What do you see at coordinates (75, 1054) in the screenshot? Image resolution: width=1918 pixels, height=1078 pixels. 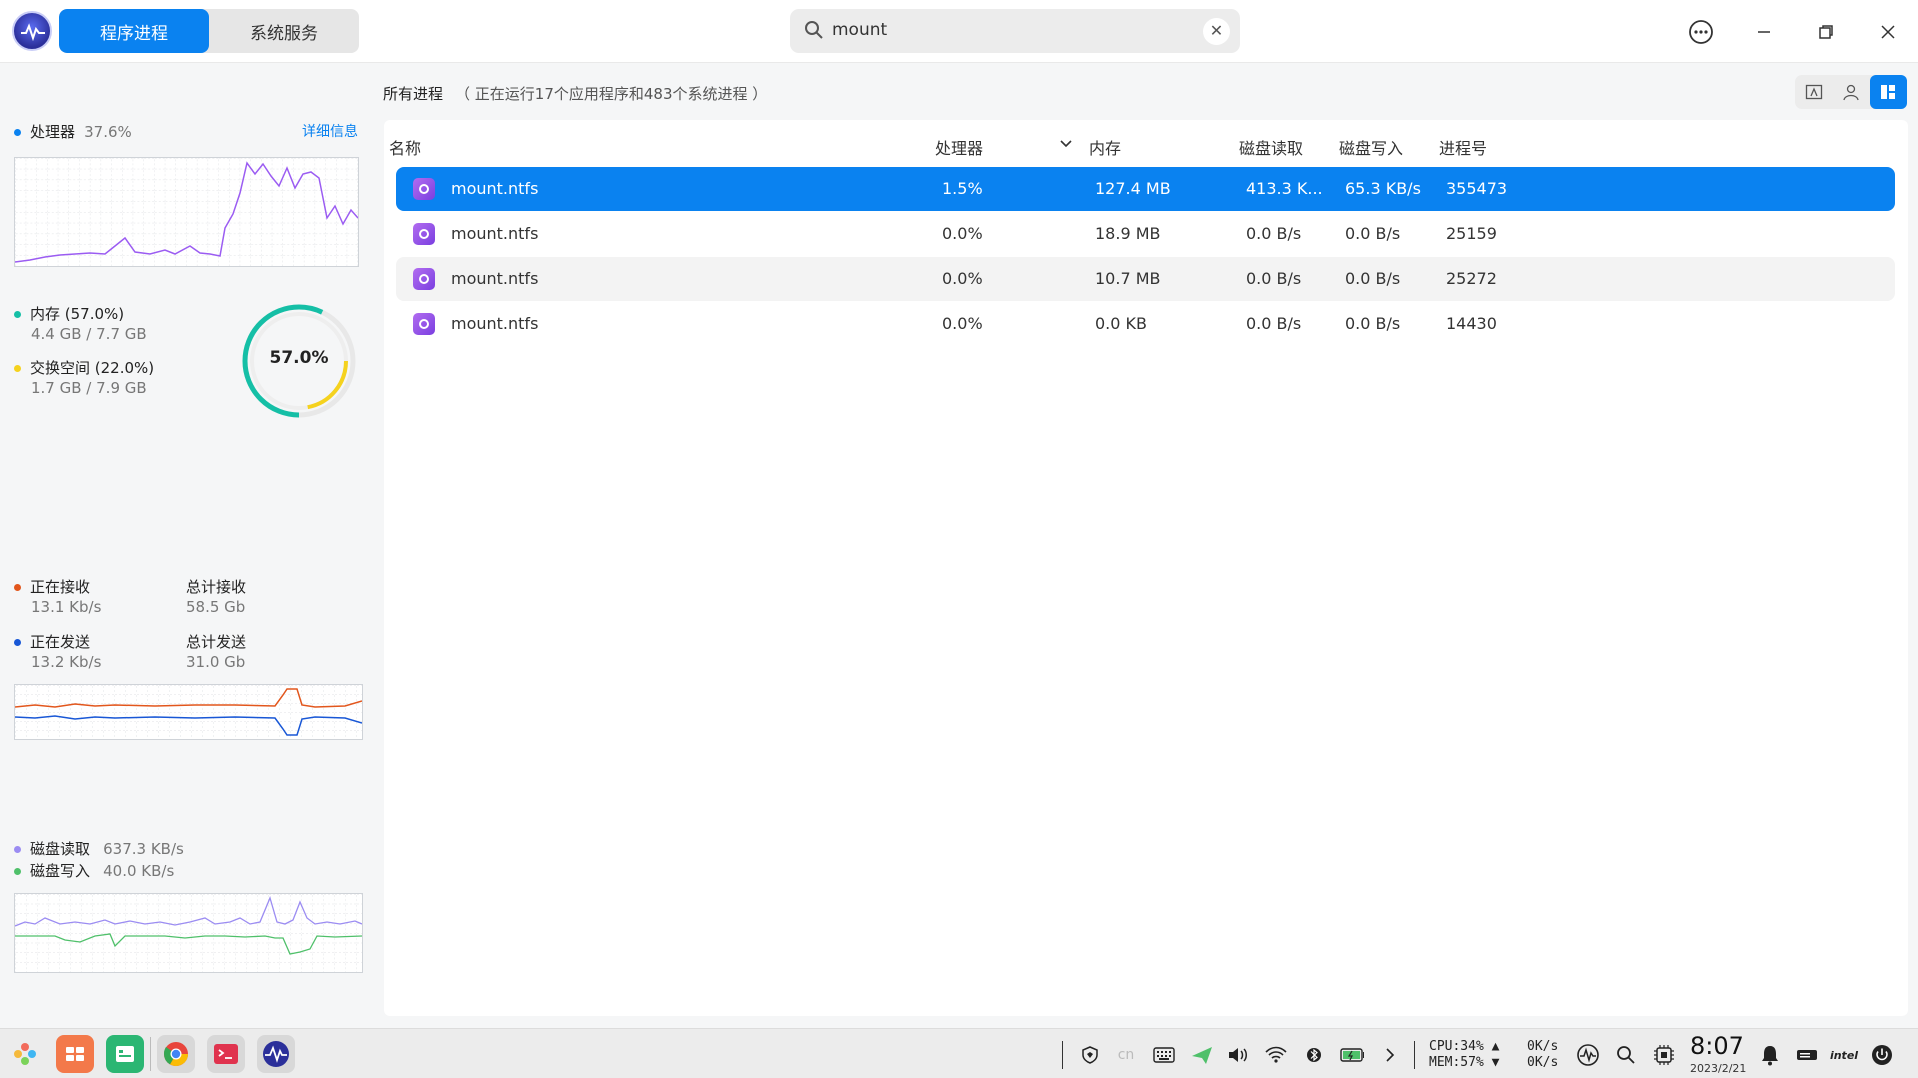 I see `multitask-view-button` at bounding box center [75, 1054].